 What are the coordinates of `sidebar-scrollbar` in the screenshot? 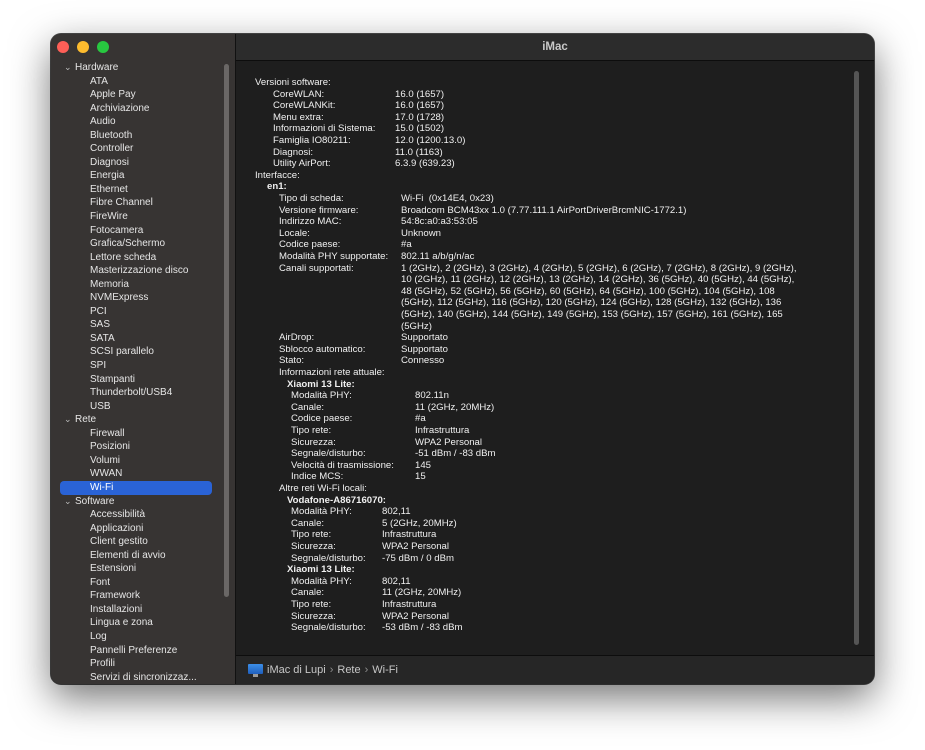 It's located at (226, 330).